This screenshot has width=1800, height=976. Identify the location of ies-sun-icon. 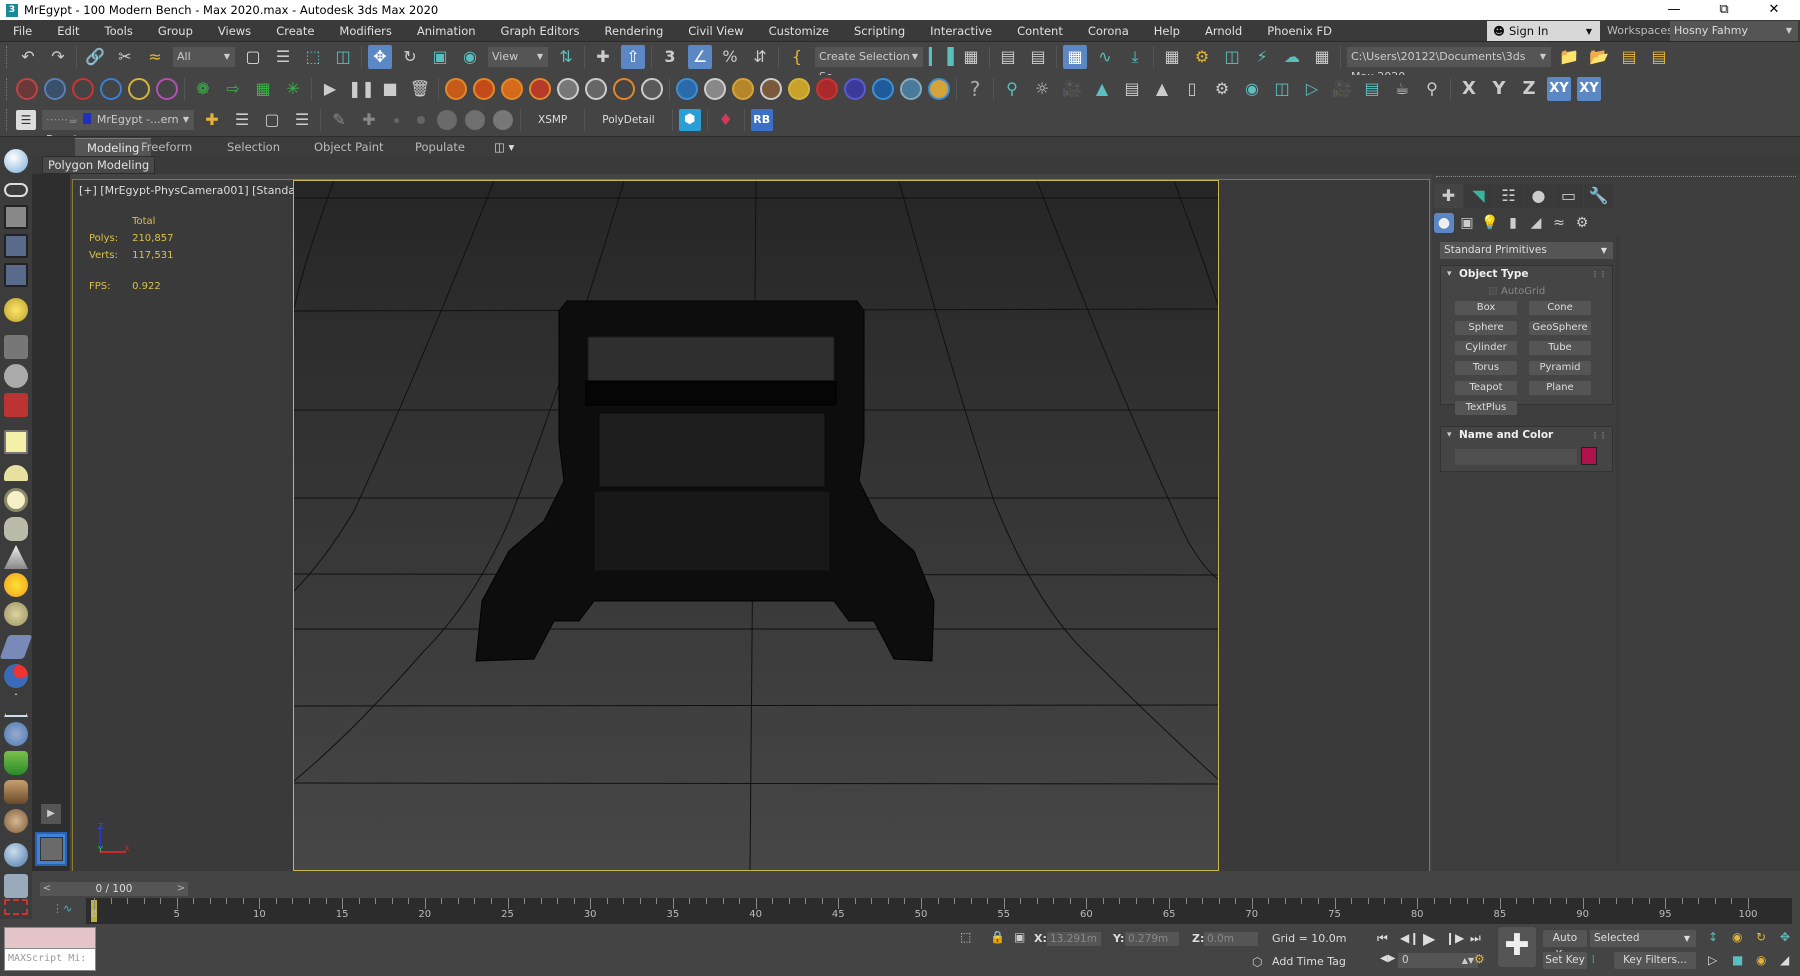
(16, 614).